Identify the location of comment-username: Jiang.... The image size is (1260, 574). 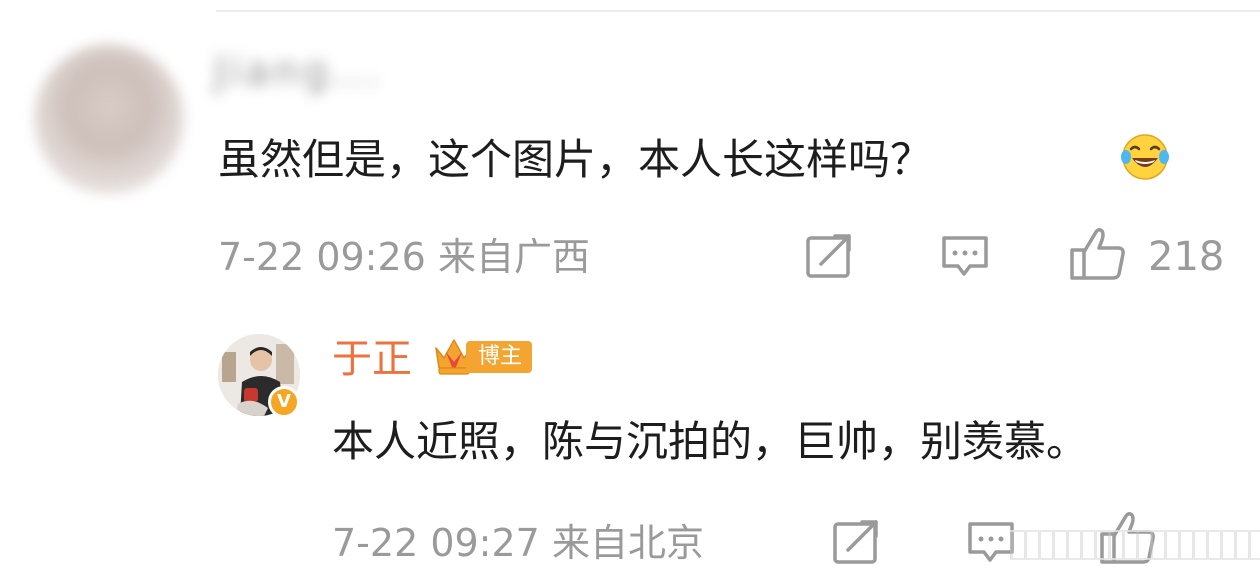
(298, 72).